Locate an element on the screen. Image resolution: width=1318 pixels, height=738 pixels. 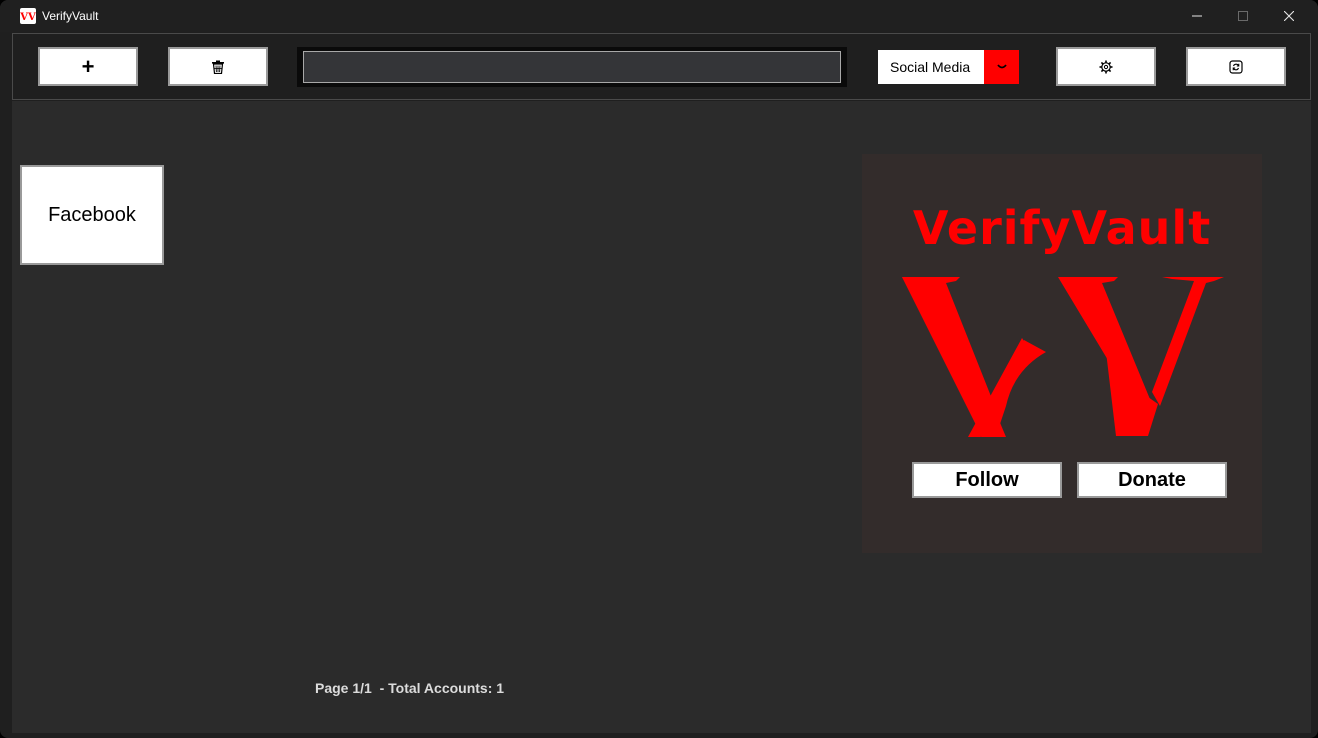
maximize-icon is located at coordinates (1243, 16).